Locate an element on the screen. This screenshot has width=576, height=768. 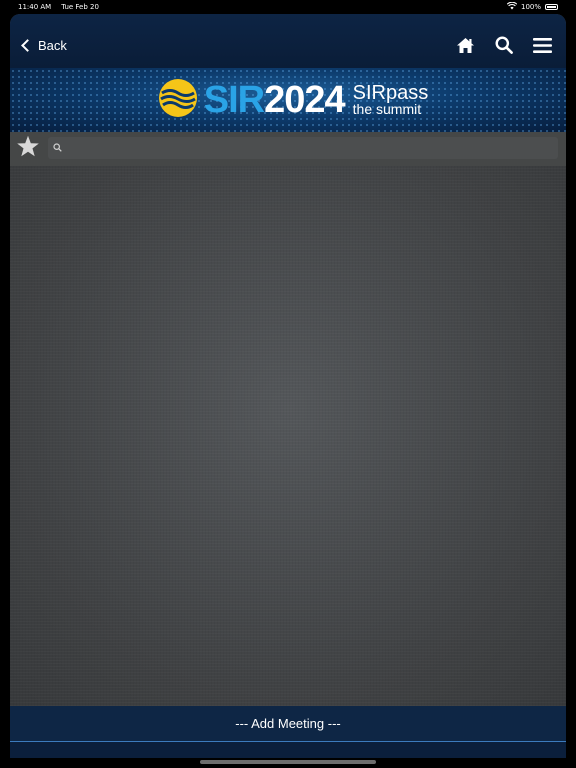
add-meeting-button: --- Add Meeting --- is located at coordinates (288, 724).